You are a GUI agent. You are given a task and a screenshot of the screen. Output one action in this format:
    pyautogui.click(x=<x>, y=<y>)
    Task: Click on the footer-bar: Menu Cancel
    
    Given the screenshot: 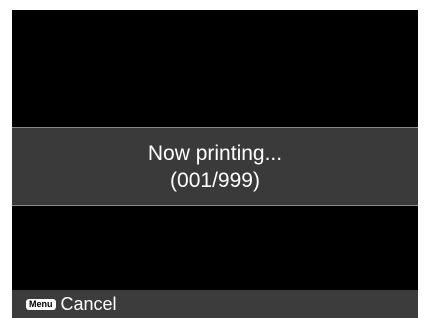 What is the action you would take?
    pyautogui.click(x=215, y=304)
    